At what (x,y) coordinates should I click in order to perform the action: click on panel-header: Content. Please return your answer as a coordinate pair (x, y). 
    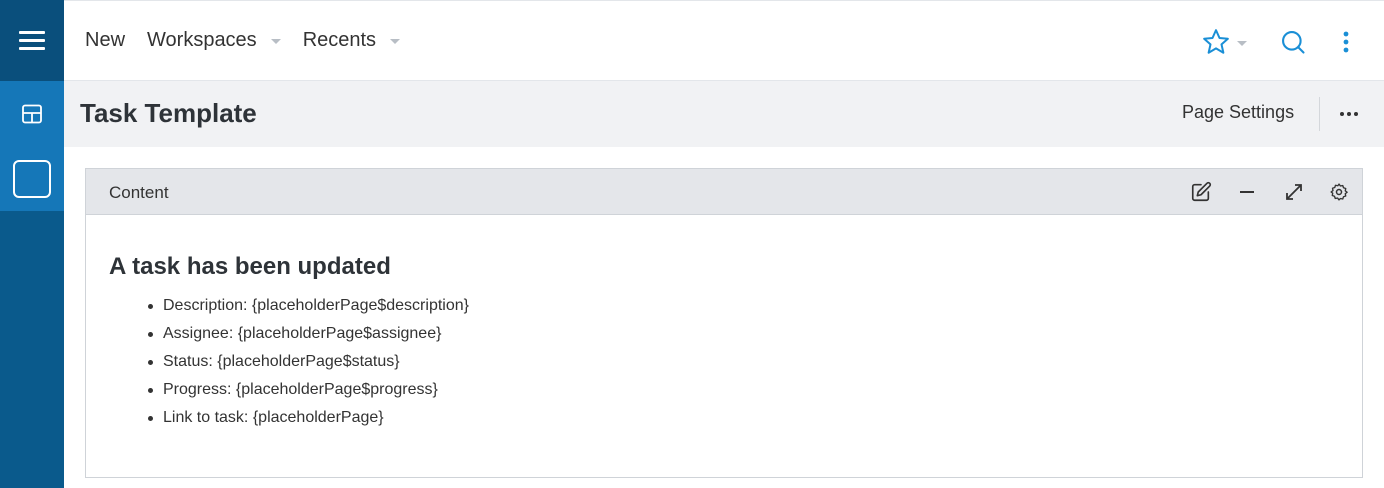
    Looking at the image, I should click on (724, 192).